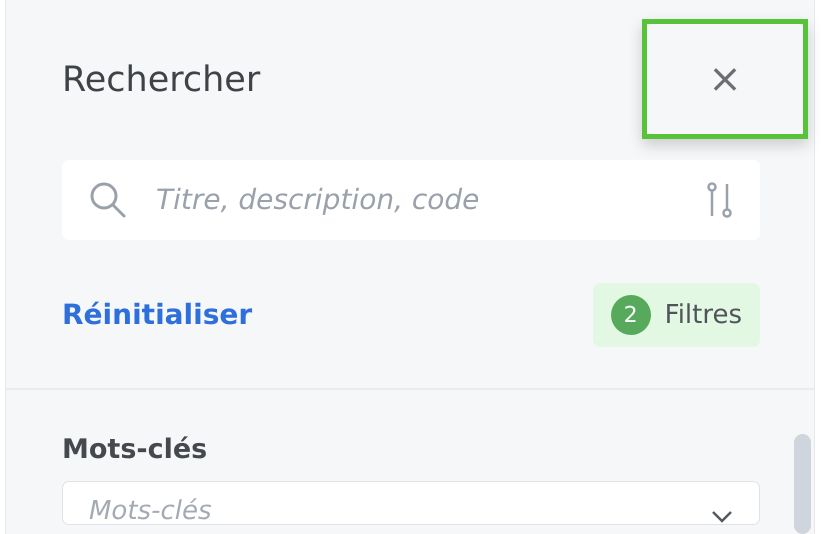 The width and height of the screenshot is (826, 534). What do you see at coordinates (630, 315) in the screenshot?
I see `filter-count: 2` at bounding box center [630, 315].